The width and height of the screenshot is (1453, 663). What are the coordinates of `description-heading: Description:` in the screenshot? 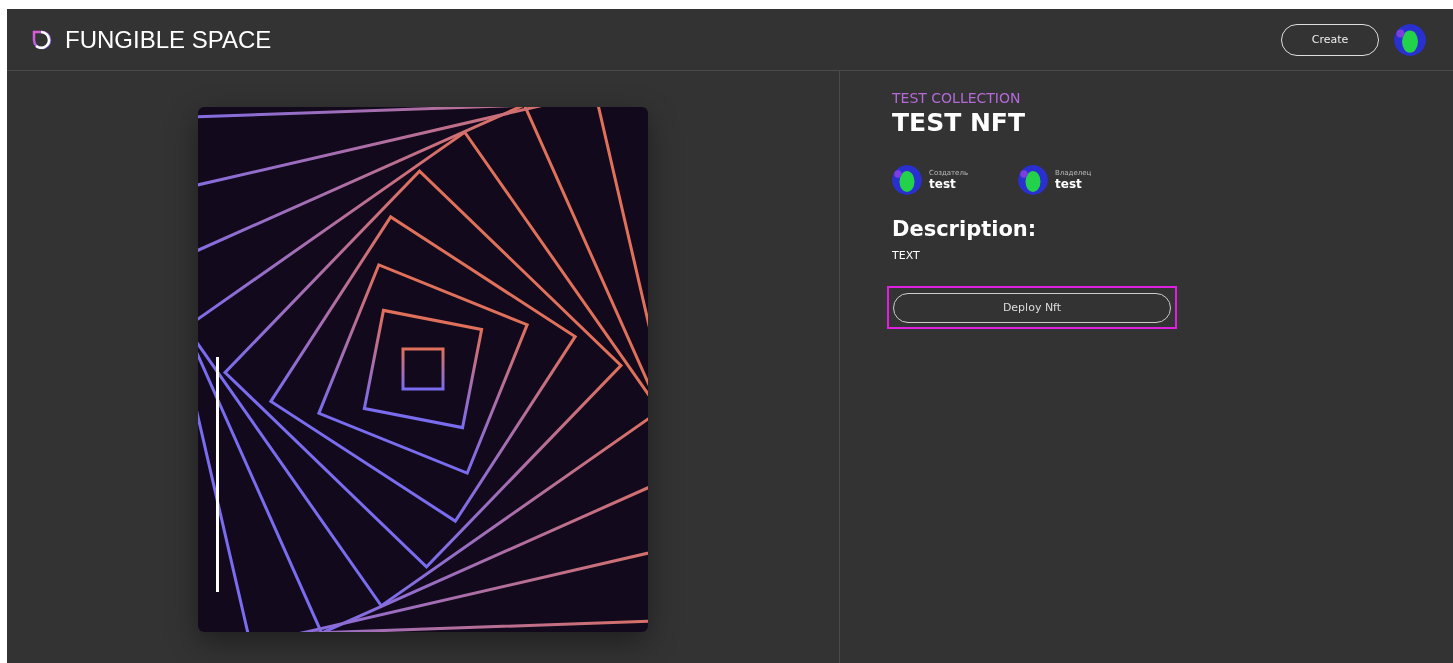 It's located at (965, 229).